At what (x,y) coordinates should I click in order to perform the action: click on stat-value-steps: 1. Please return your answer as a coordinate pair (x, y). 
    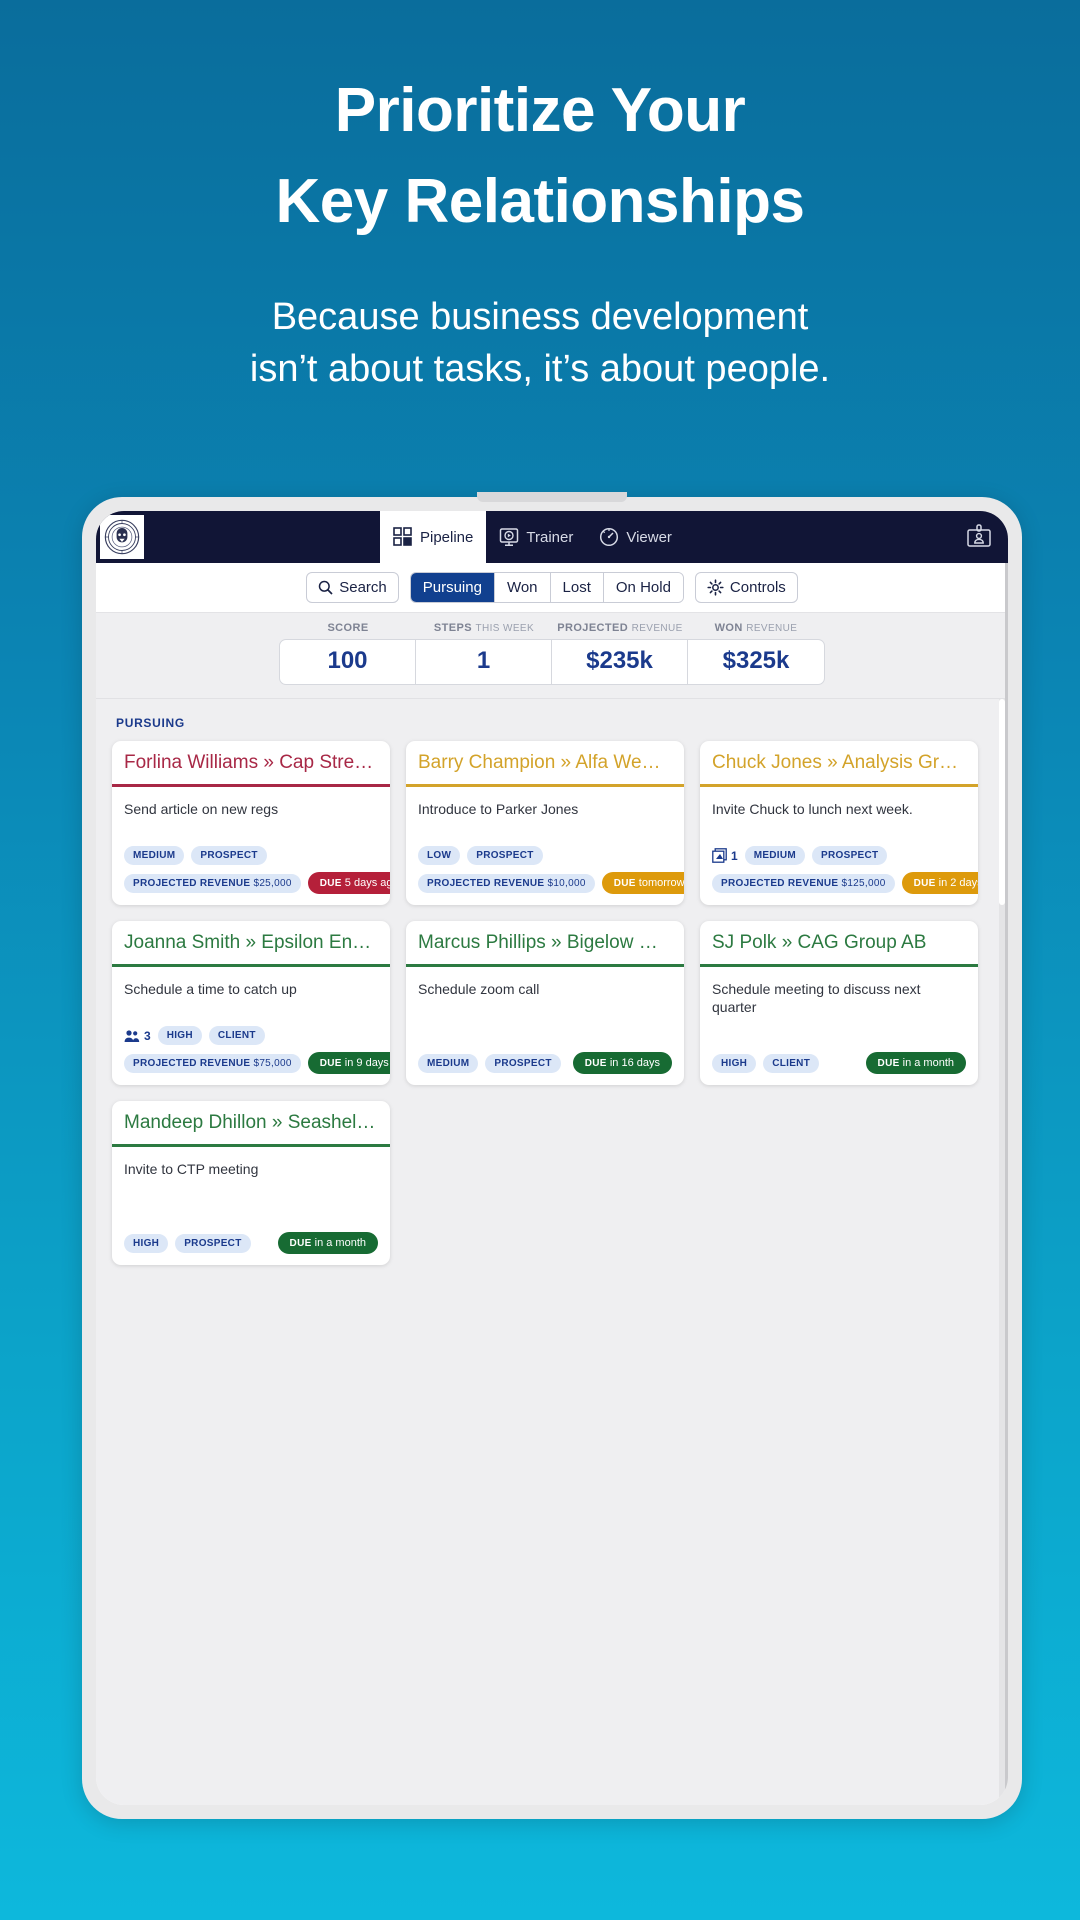
    Looking at the image, I should click on (484, 662).